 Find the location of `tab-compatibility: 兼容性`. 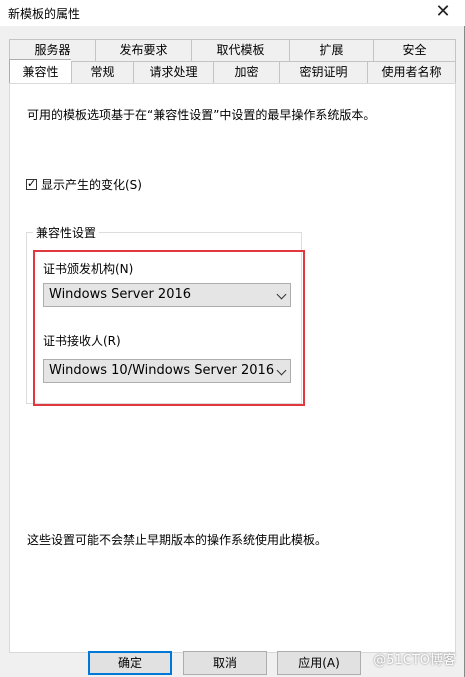

tab-compatibility: 兼容性 is located at coordinates (40, 71).